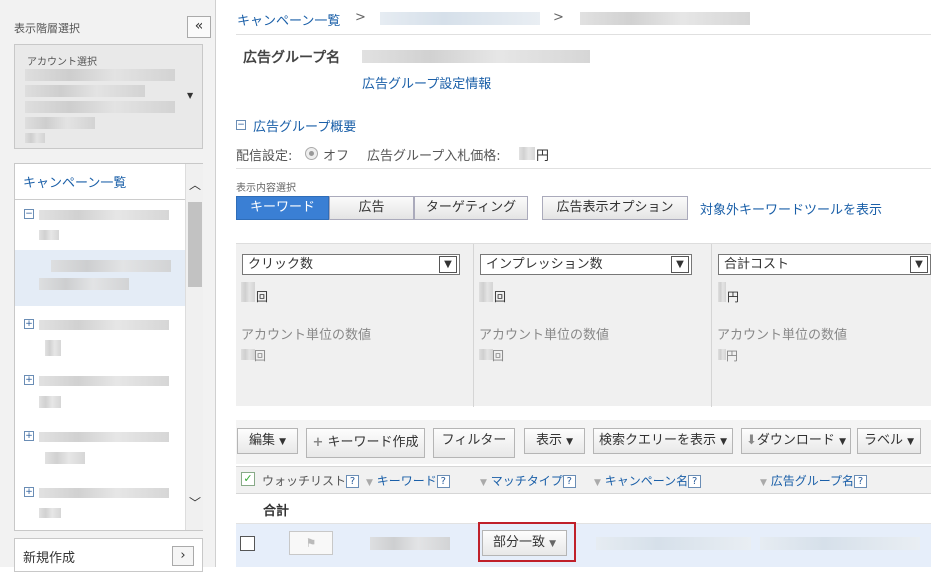  What do you see at coordinates (796, 441) in the screenshot?
I see `download-button: ⬇ダウンロード ▼` at bounding box center [796, 441].